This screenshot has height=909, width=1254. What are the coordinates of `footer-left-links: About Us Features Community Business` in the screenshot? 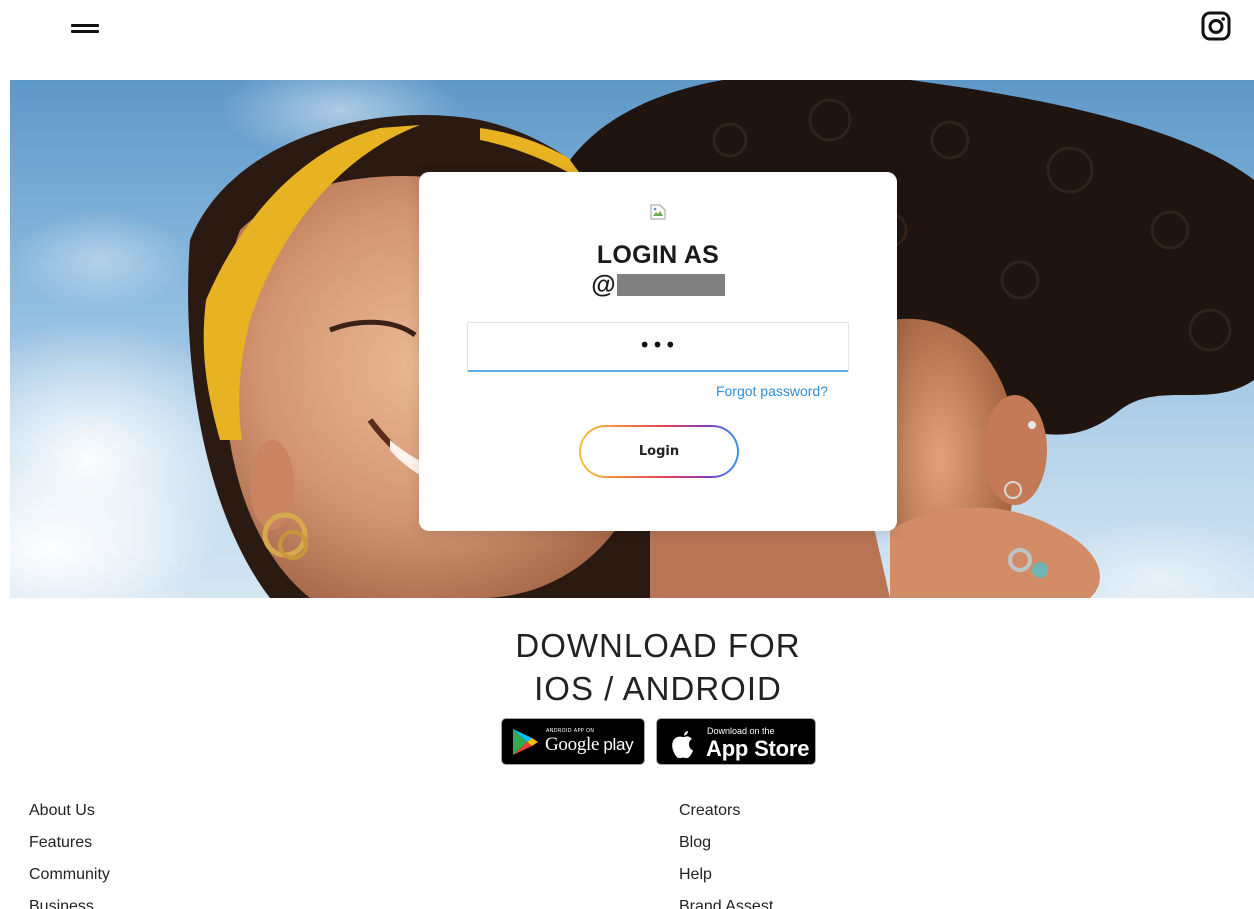 It's located at (69, 852).